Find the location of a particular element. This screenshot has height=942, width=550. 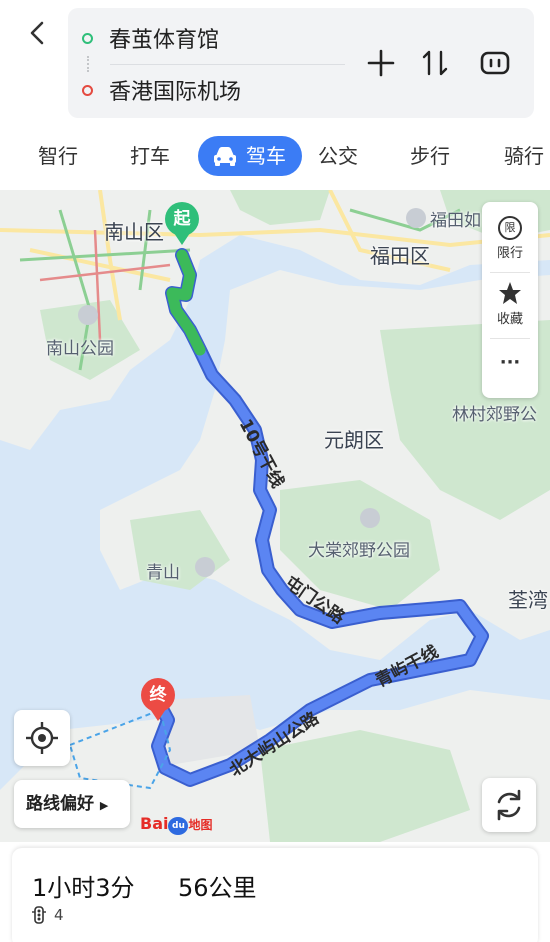

route-input-box: 春茧体育馆 香港国际机场 is located at coordinates (301, 63).